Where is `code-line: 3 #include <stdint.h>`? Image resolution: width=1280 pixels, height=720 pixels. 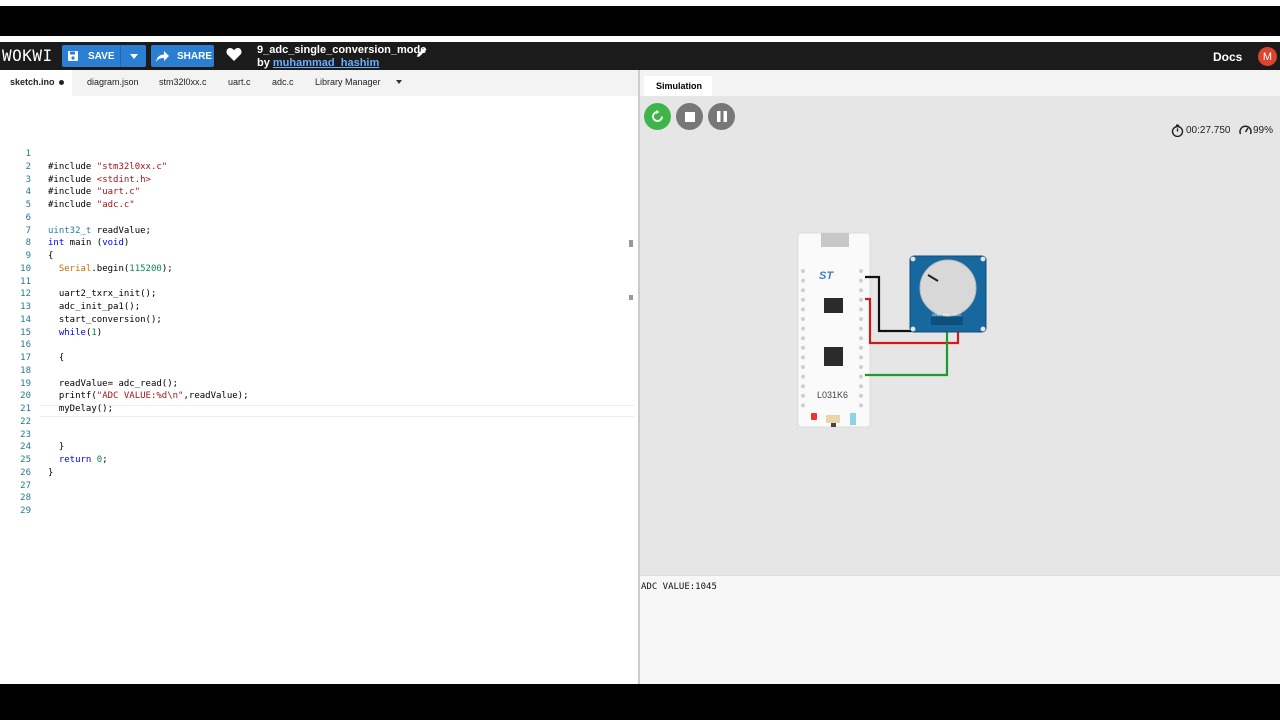
code-line: 3 #include <stdint.h> is located at coordinates (317, 181).